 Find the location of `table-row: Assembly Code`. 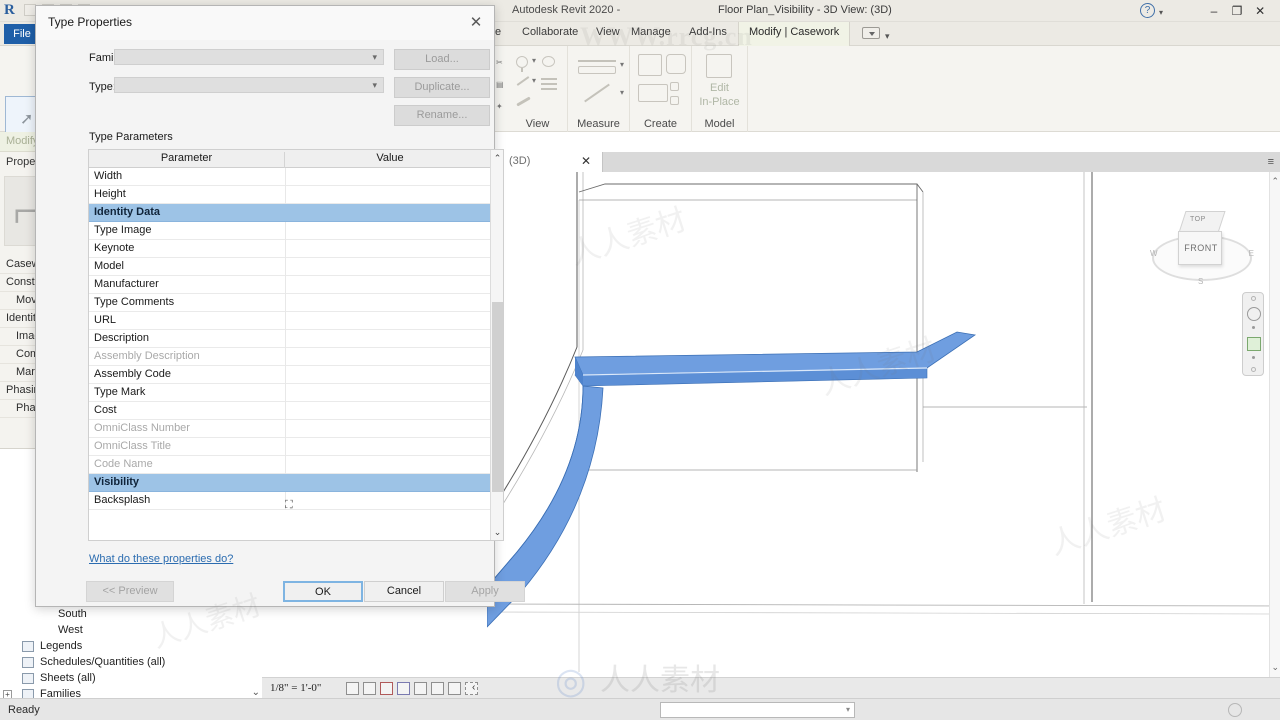

table-row: Assembly Code is located at coordinates (296, 375).